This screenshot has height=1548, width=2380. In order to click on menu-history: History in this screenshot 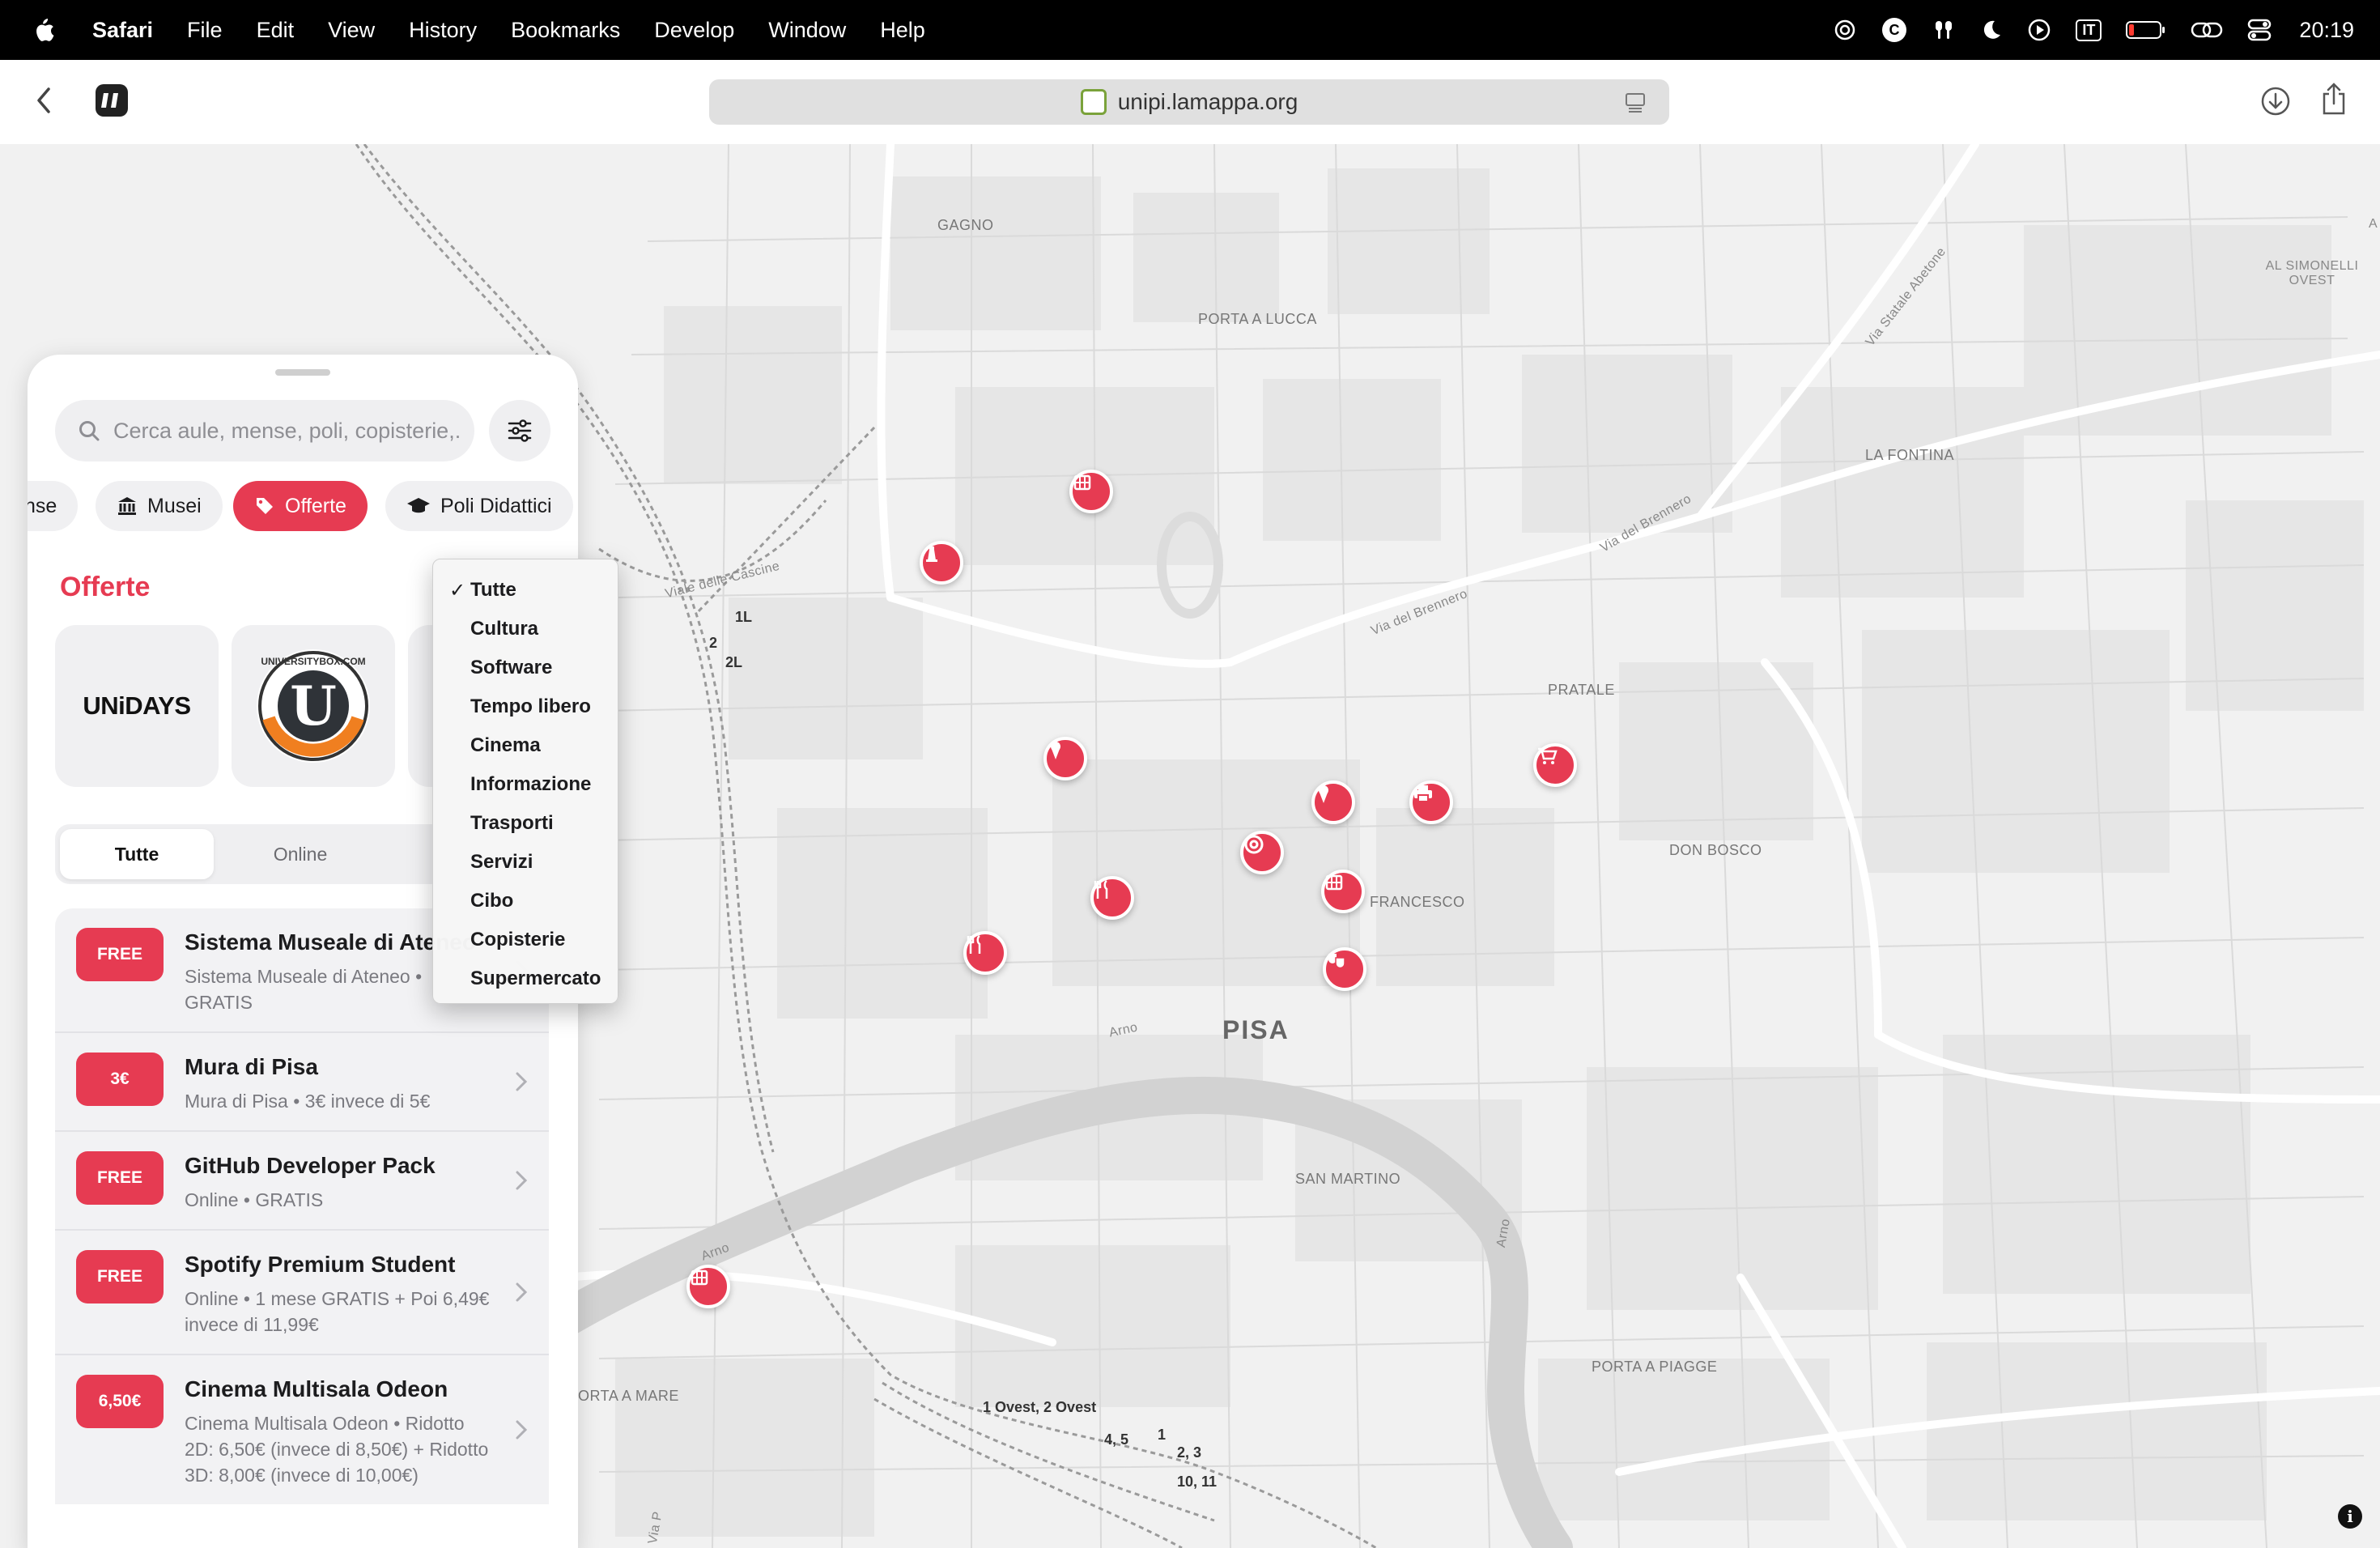, I will do `click(443, 31)`.